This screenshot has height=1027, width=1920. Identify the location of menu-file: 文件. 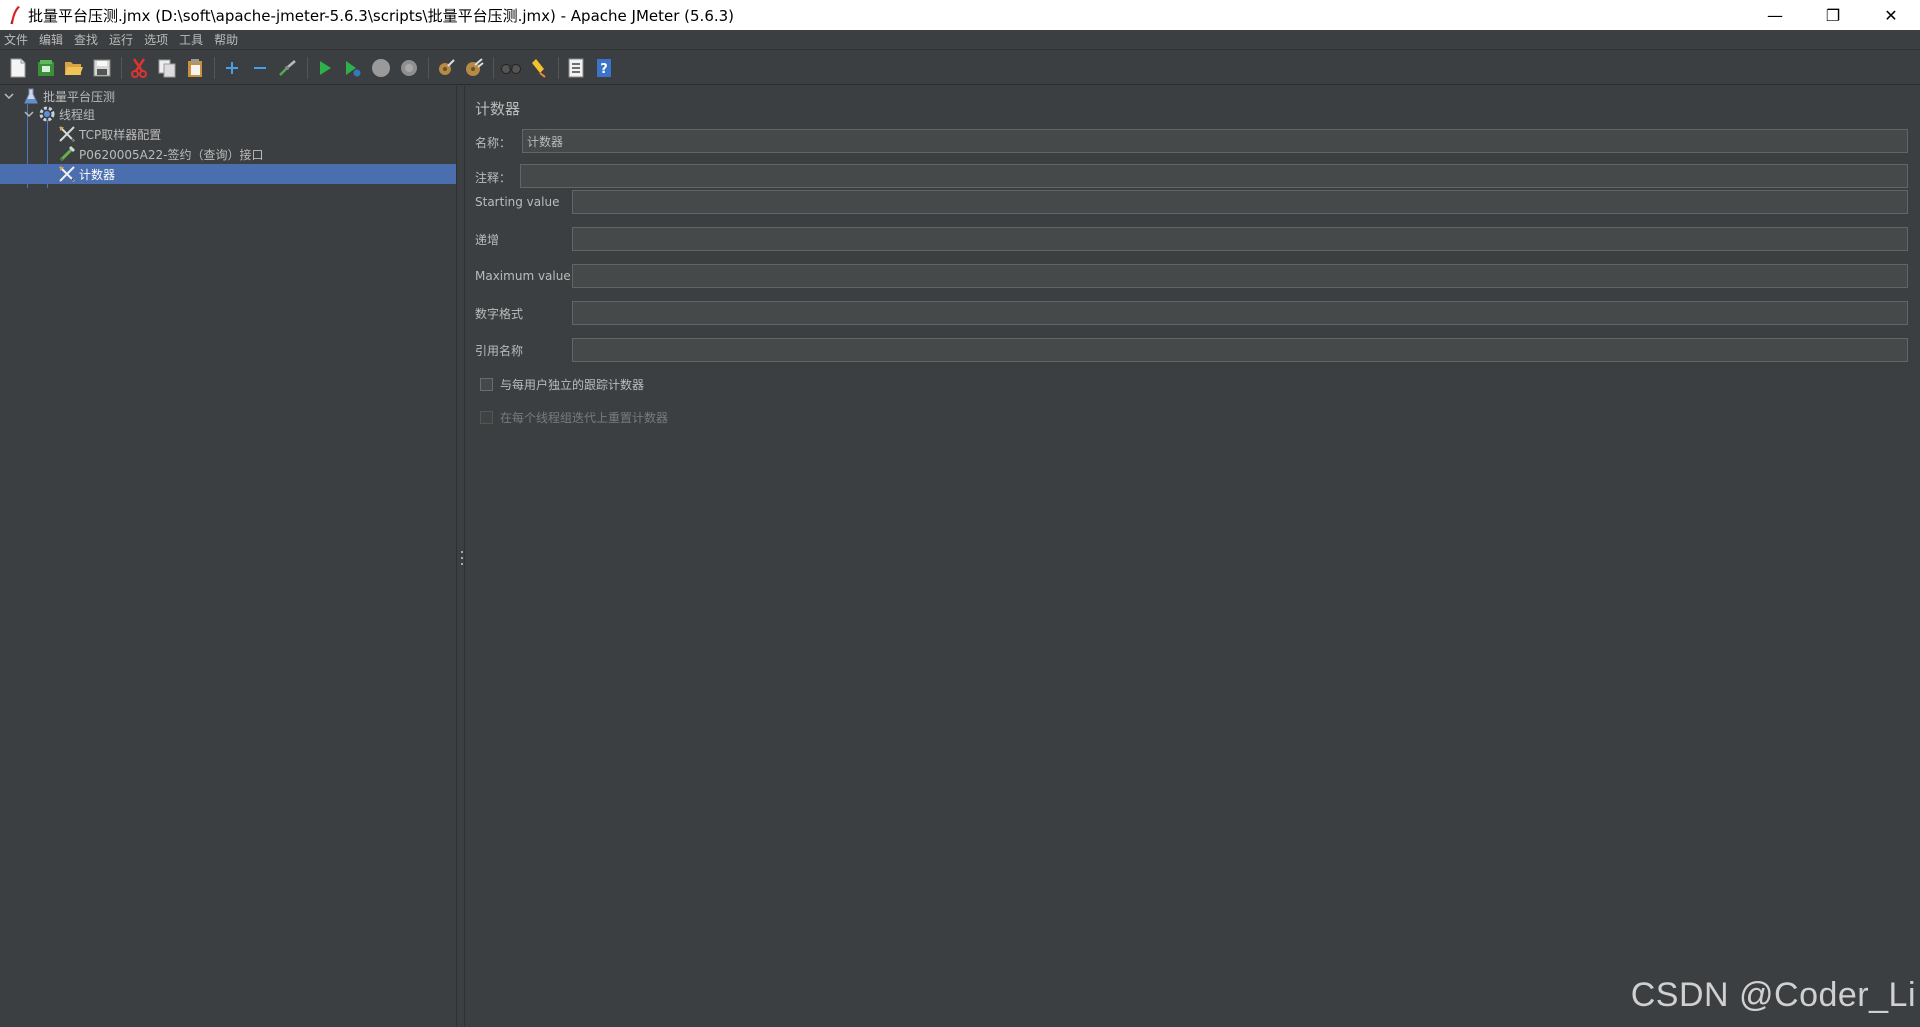
(17, 40).